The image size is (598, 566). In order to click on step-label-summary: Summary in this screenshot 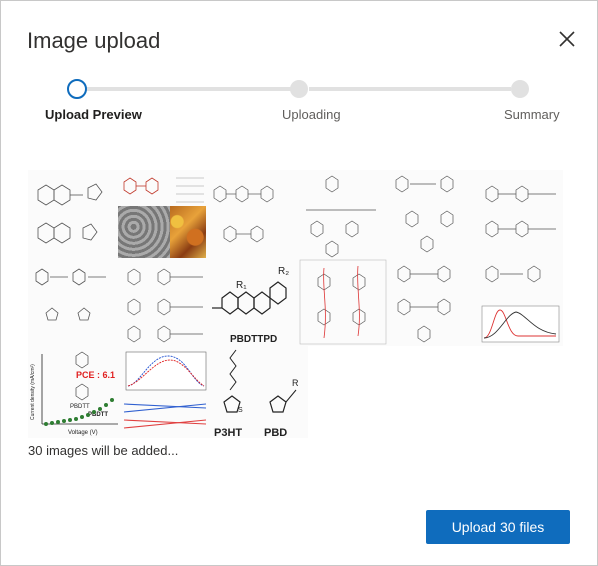, I will do `click(532, 114)`.